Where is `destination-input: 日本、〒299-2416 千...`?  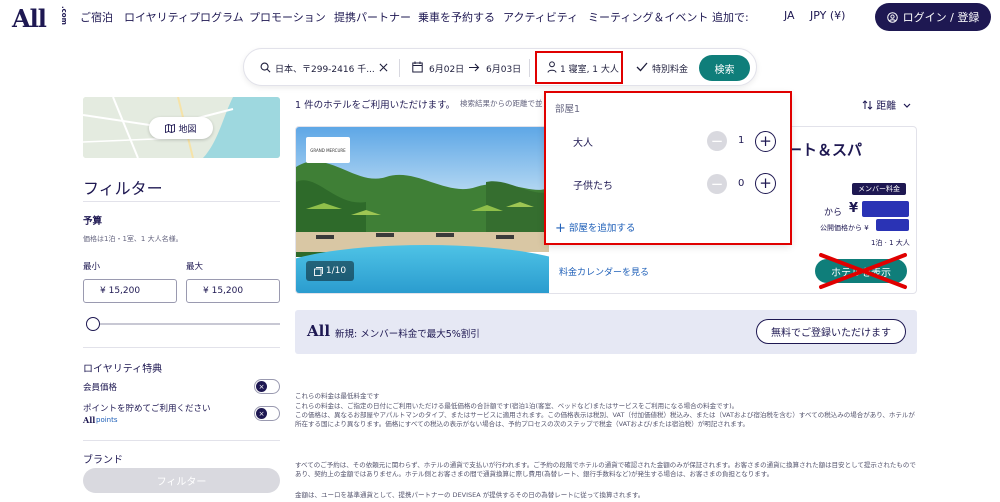
destination-input: 日本、〒299-2416 千... is located at coordinates (325, 68).